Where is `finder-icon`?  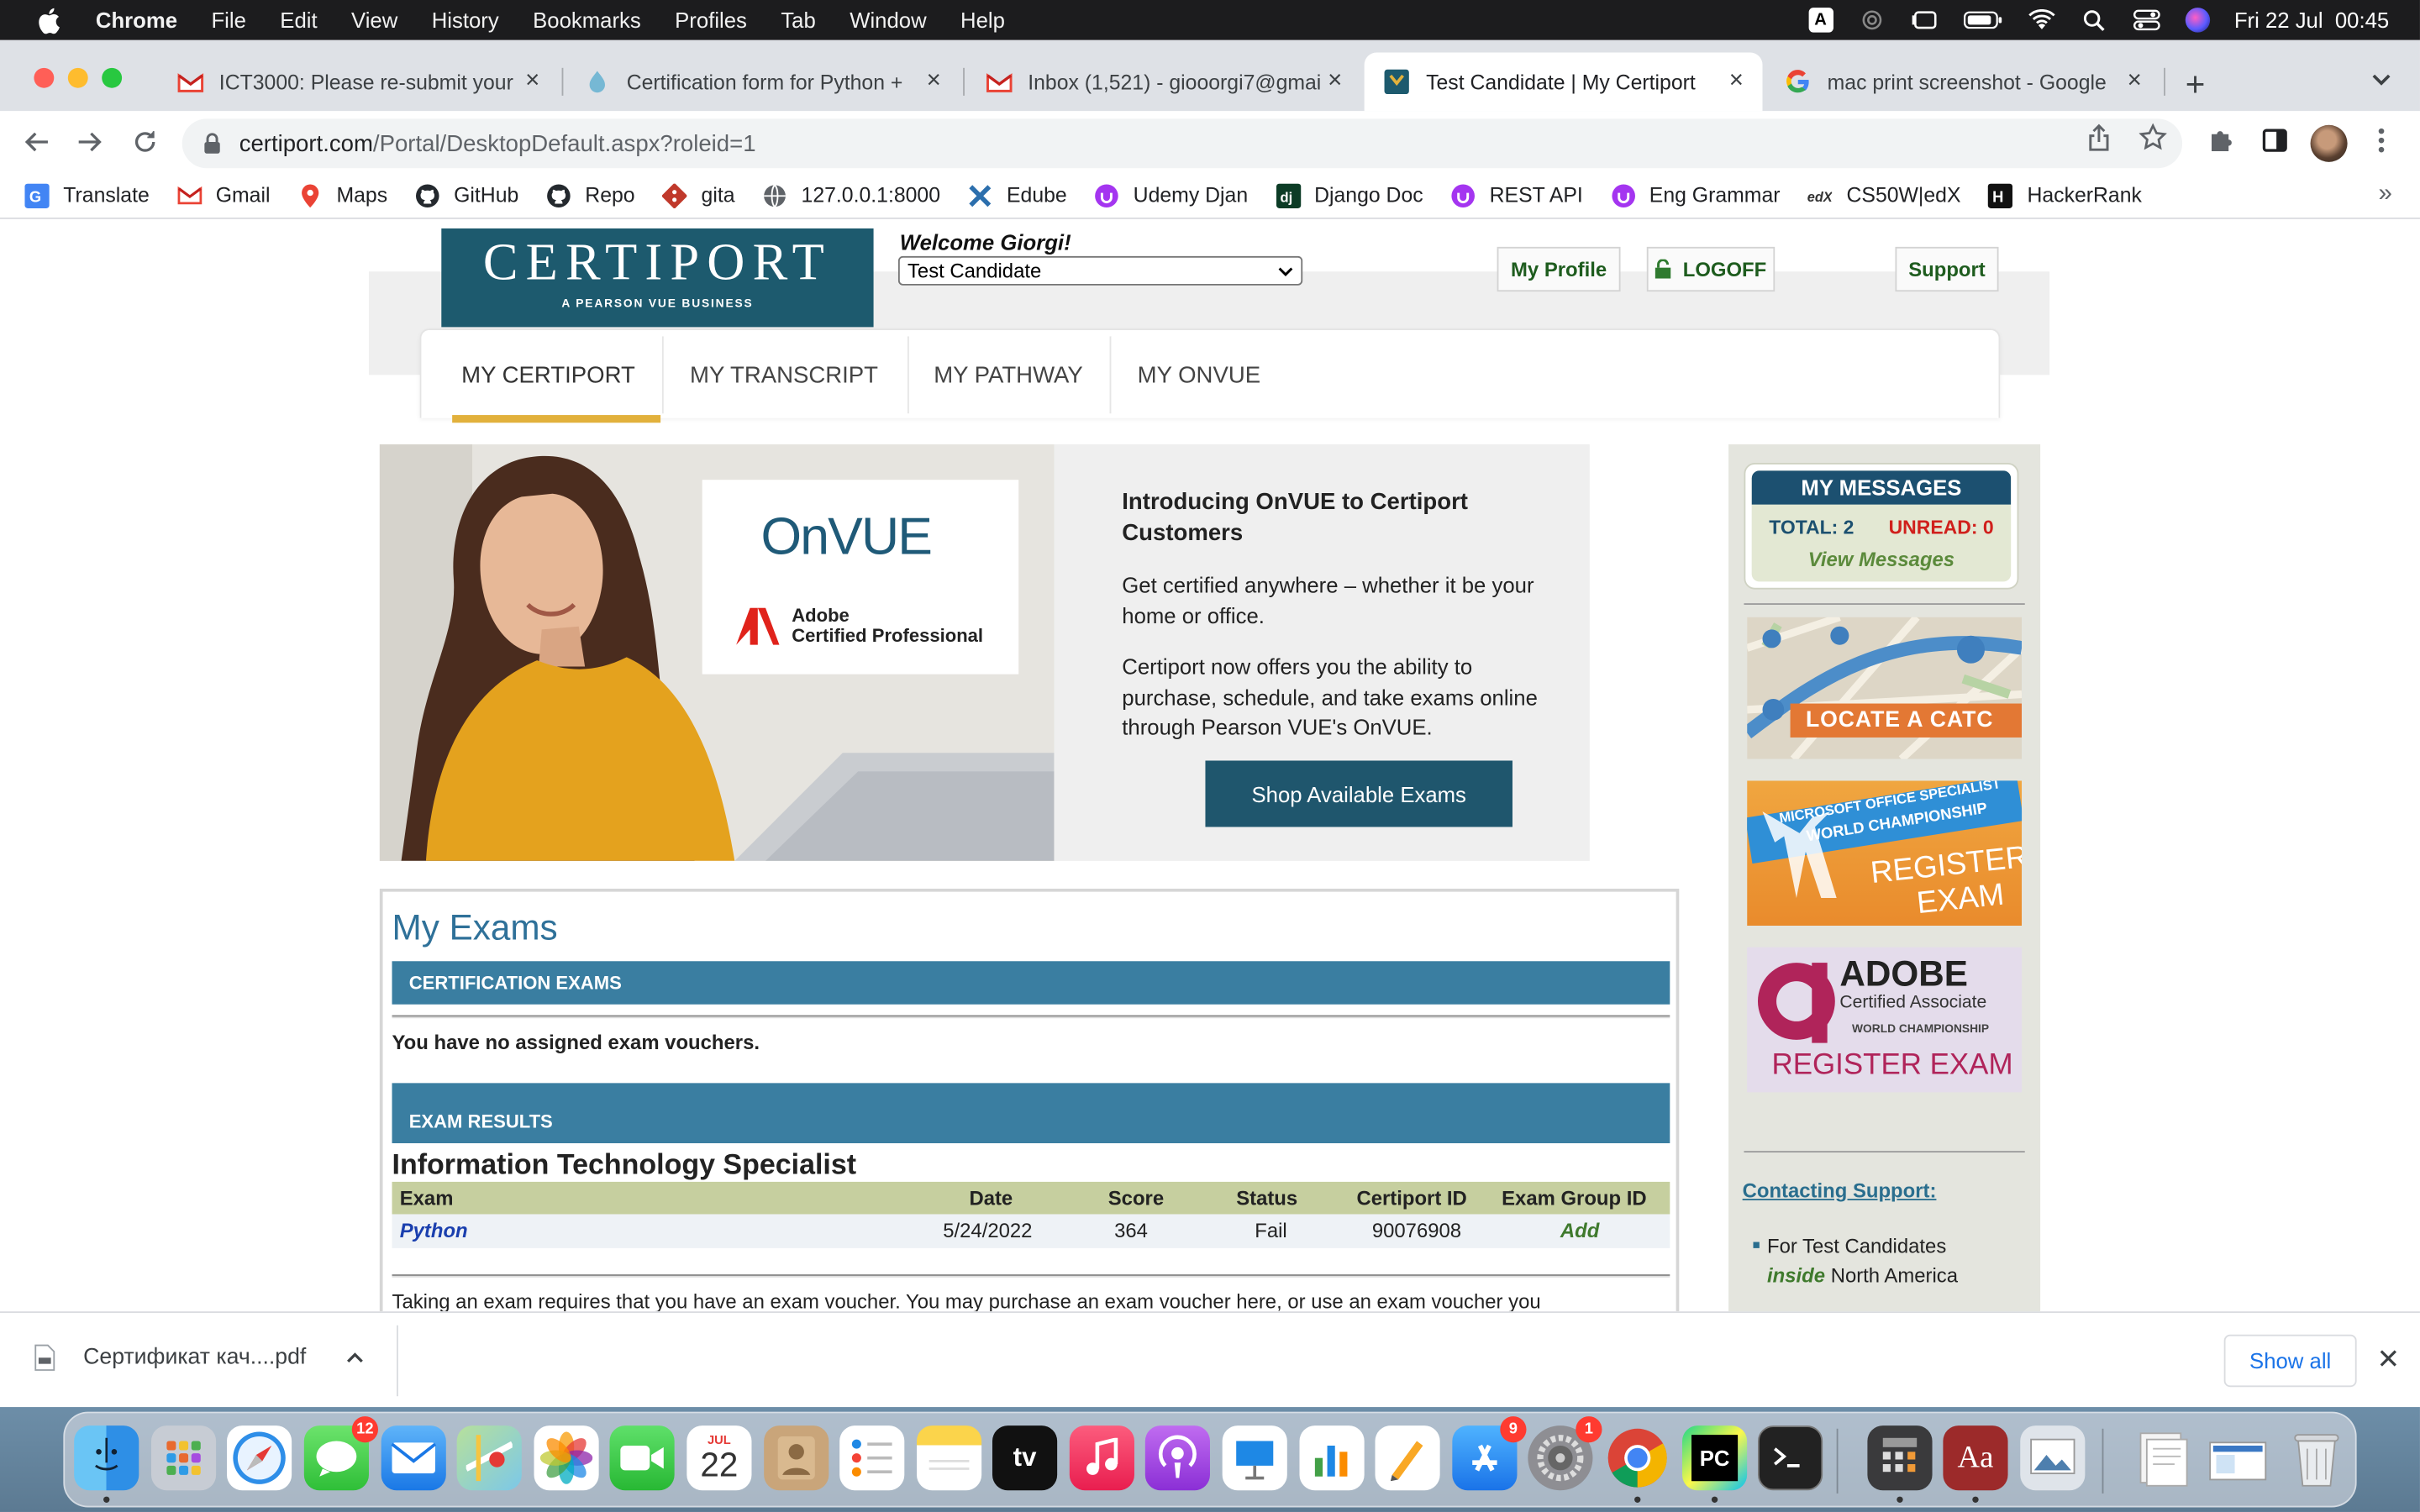 finder-icon is located at coordinates (107, 1458).